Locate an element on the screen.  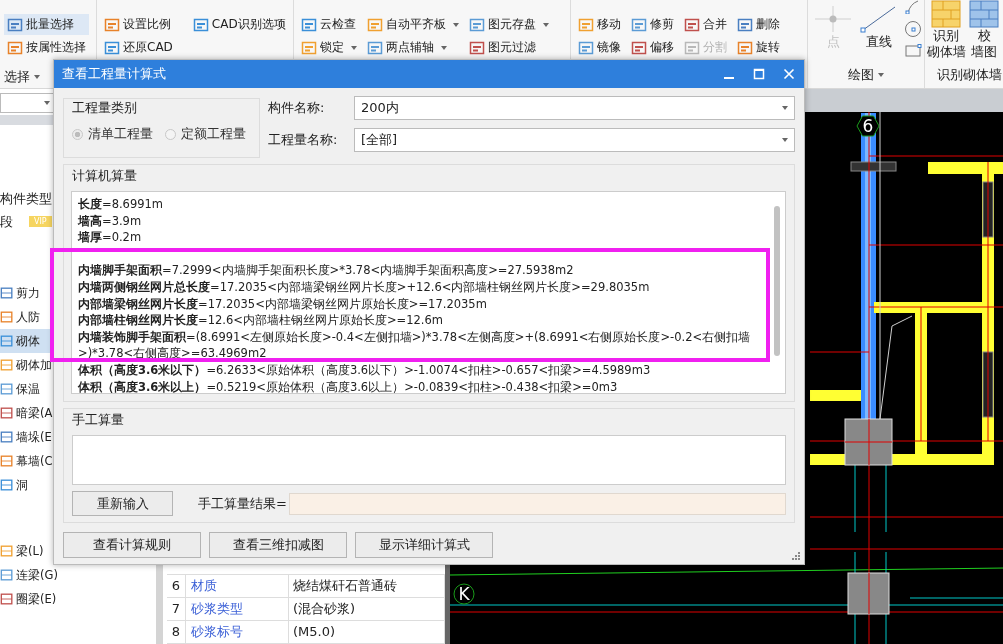
property-name: 砂浆类型 is located at coordinates (237, 609).